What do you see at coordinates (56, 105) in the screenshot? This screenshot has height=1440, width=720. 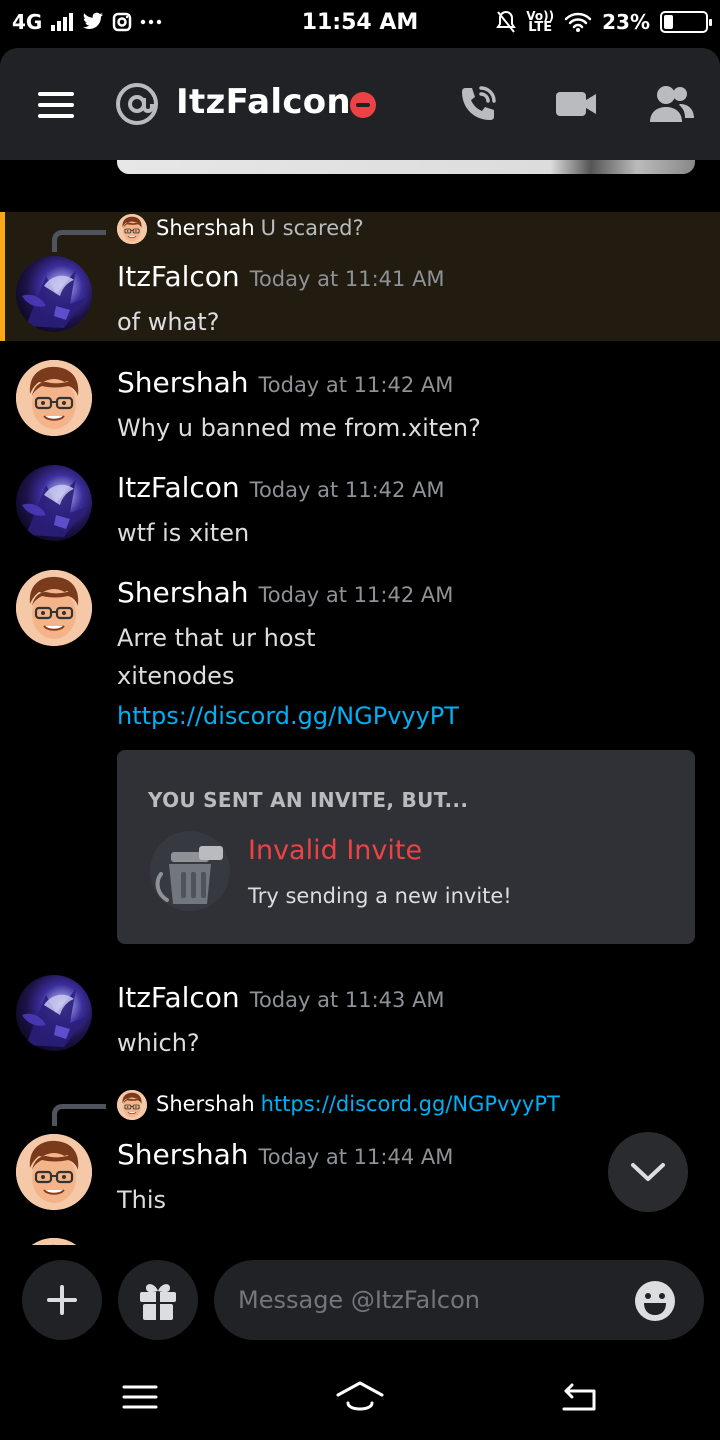 I see `hamburger-icon` at bounding box center [56, 105].